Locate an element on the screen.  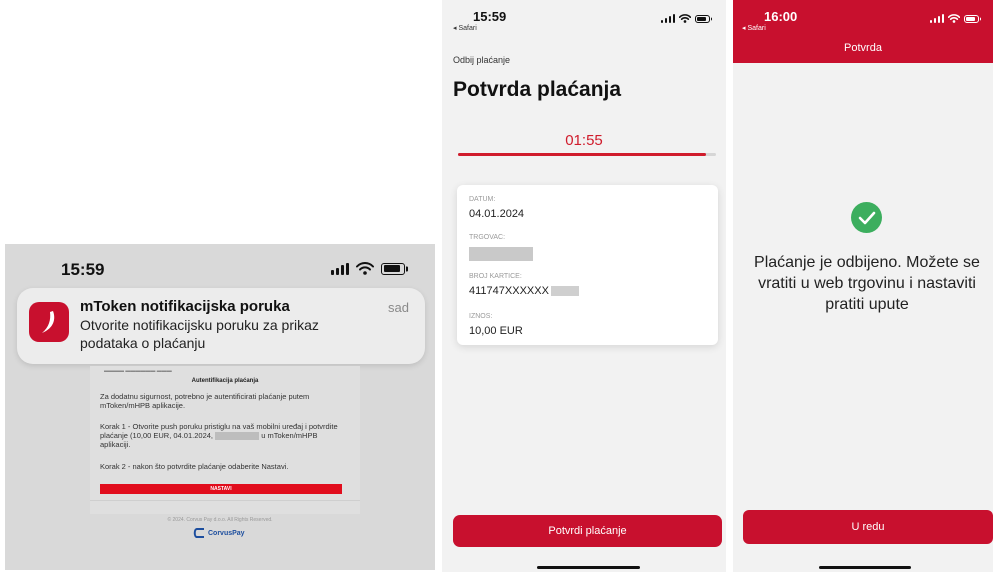
merchant-label: TRGOVAC: is located at coordinates (487, 237).